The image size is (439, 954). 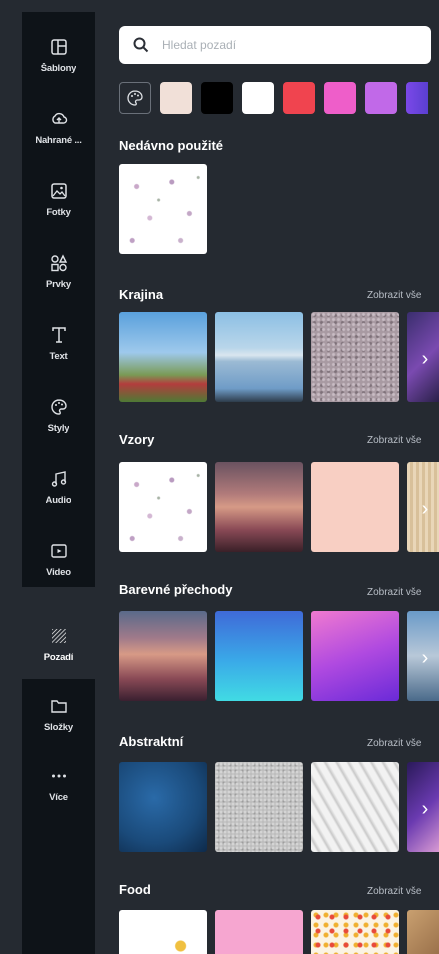 I want to click on landscape-thumbnails: ›, so click(x=279, y=357).